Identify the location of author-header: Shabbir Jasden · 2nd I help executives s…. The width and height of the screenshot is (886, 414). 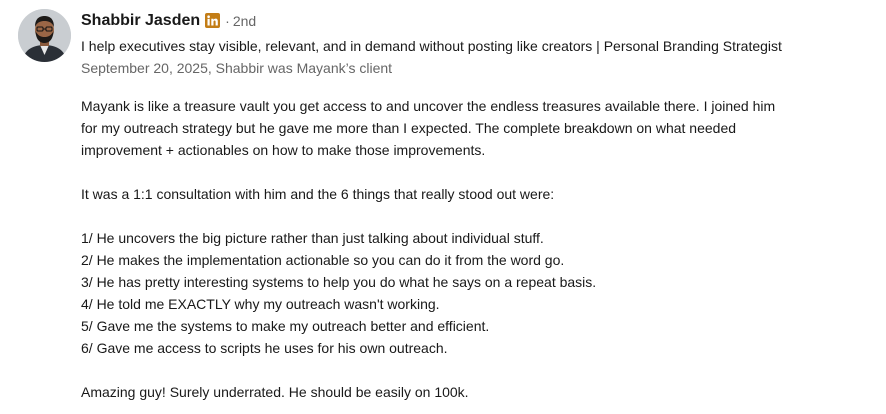
(481, 44).